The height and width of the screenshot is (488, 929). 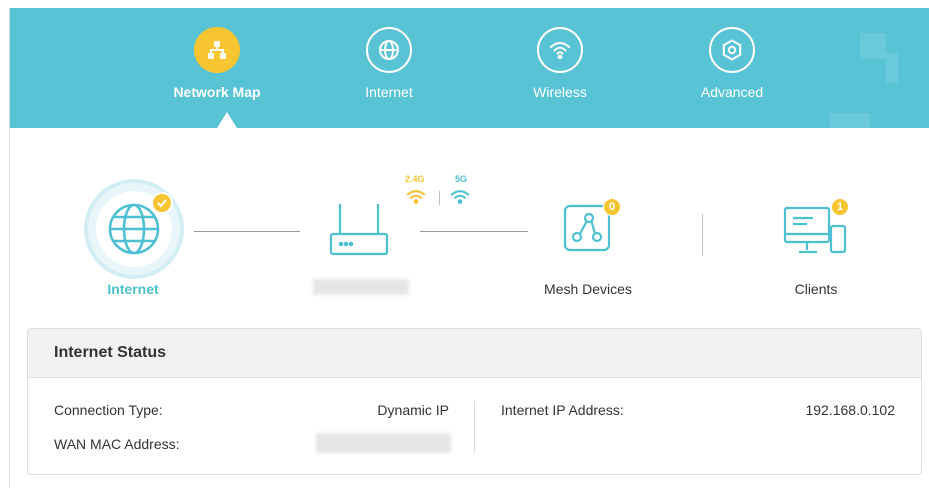 I want to click on band-separator, so click(x=439, y=198).